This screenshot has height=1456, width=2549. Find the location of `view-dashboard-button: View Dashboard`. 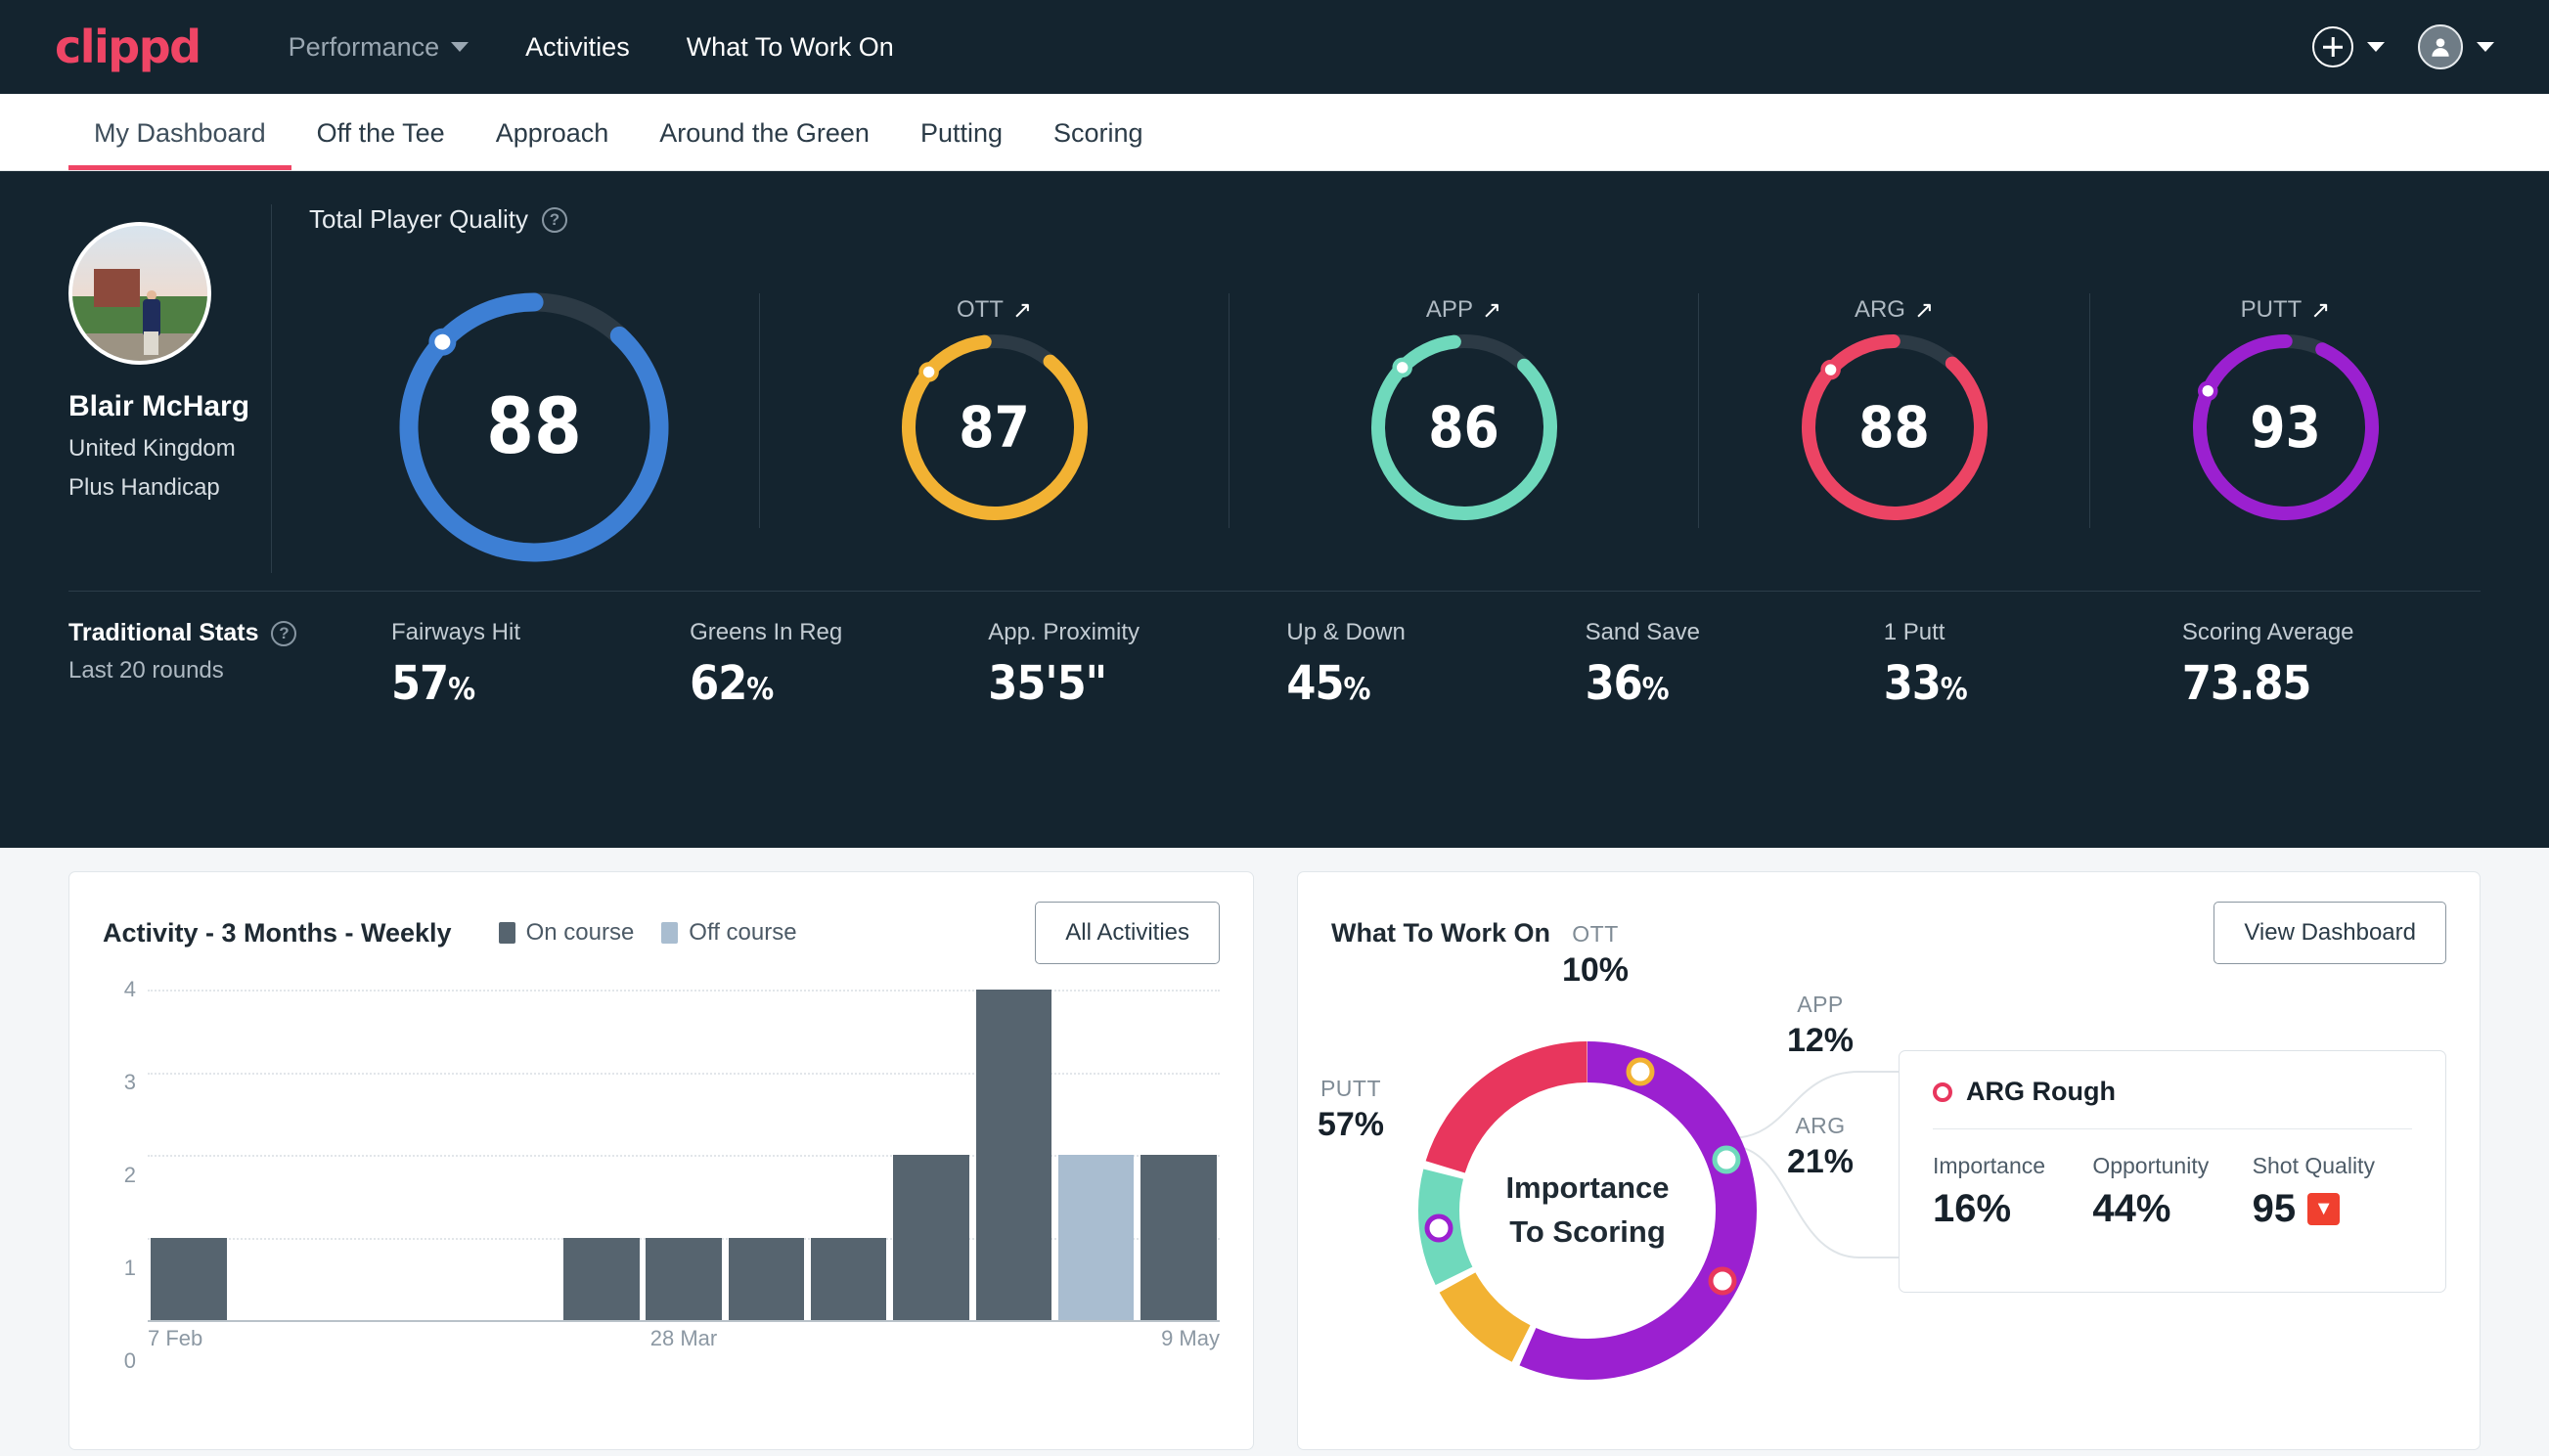

view-dashboard-button: View Dashboard is located at coordinates (2330, 933).